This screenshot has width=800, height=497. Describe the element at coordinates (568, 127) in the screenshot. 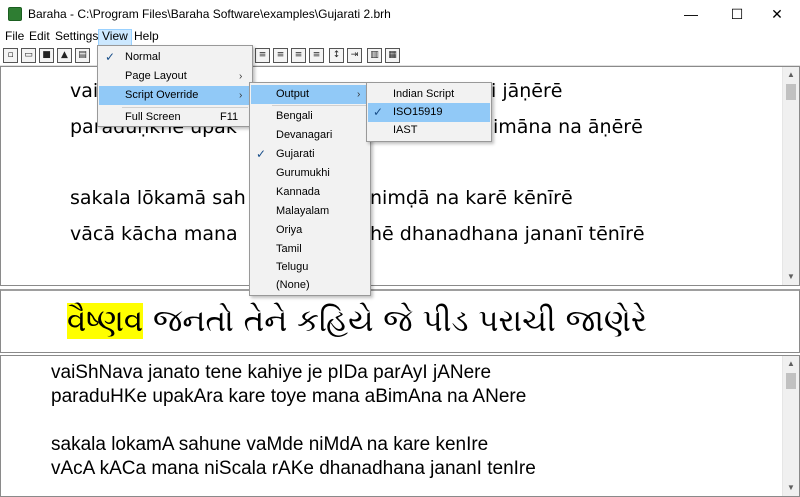

I see `output-line-2-right: imāna na āṇērē` at that location.